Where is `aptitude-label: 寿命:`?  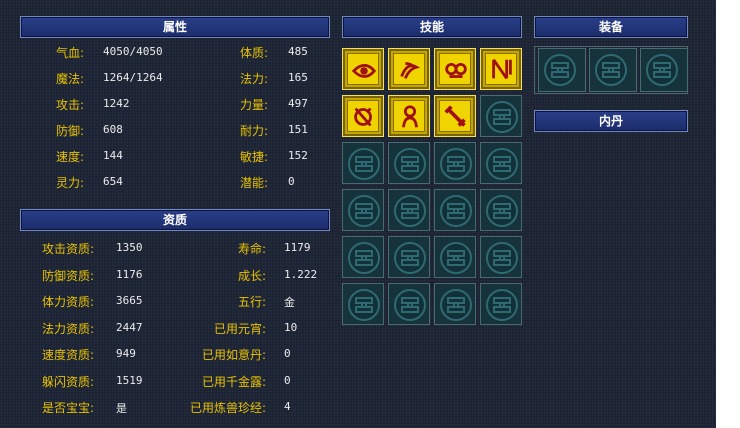
aptitude-label: 寿命: is located at coordinates (251, 249).